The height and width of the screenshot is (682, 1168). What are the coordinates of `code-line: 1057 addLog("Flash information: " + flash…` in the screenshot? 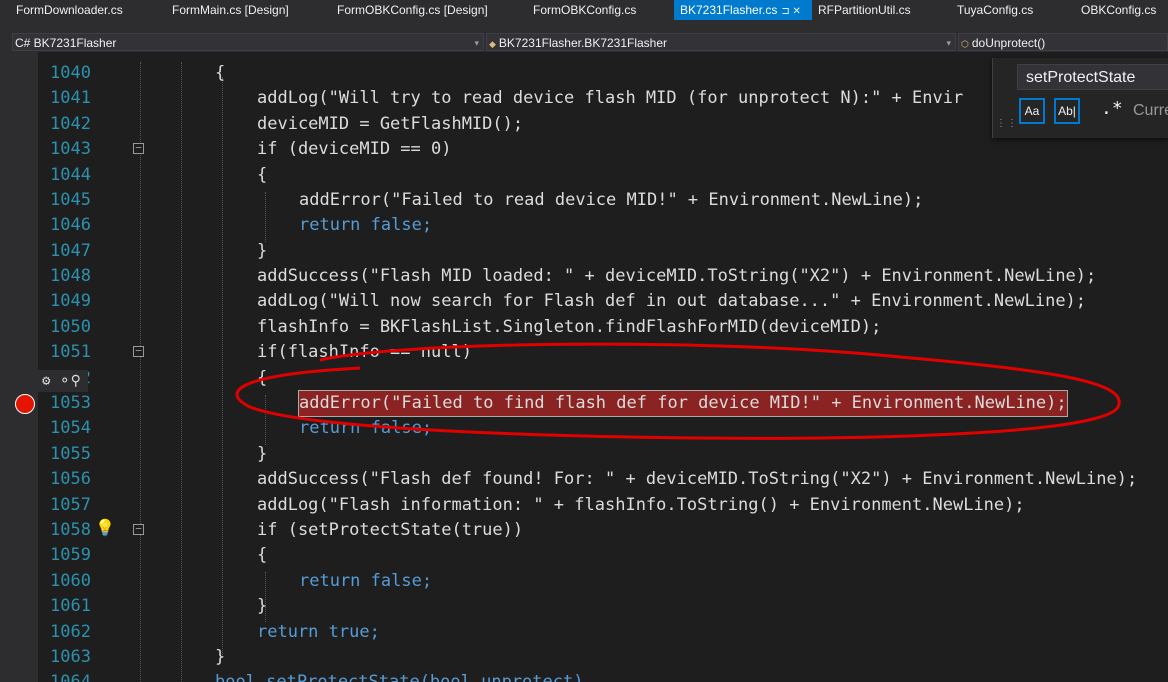 It's located at (584, 505).